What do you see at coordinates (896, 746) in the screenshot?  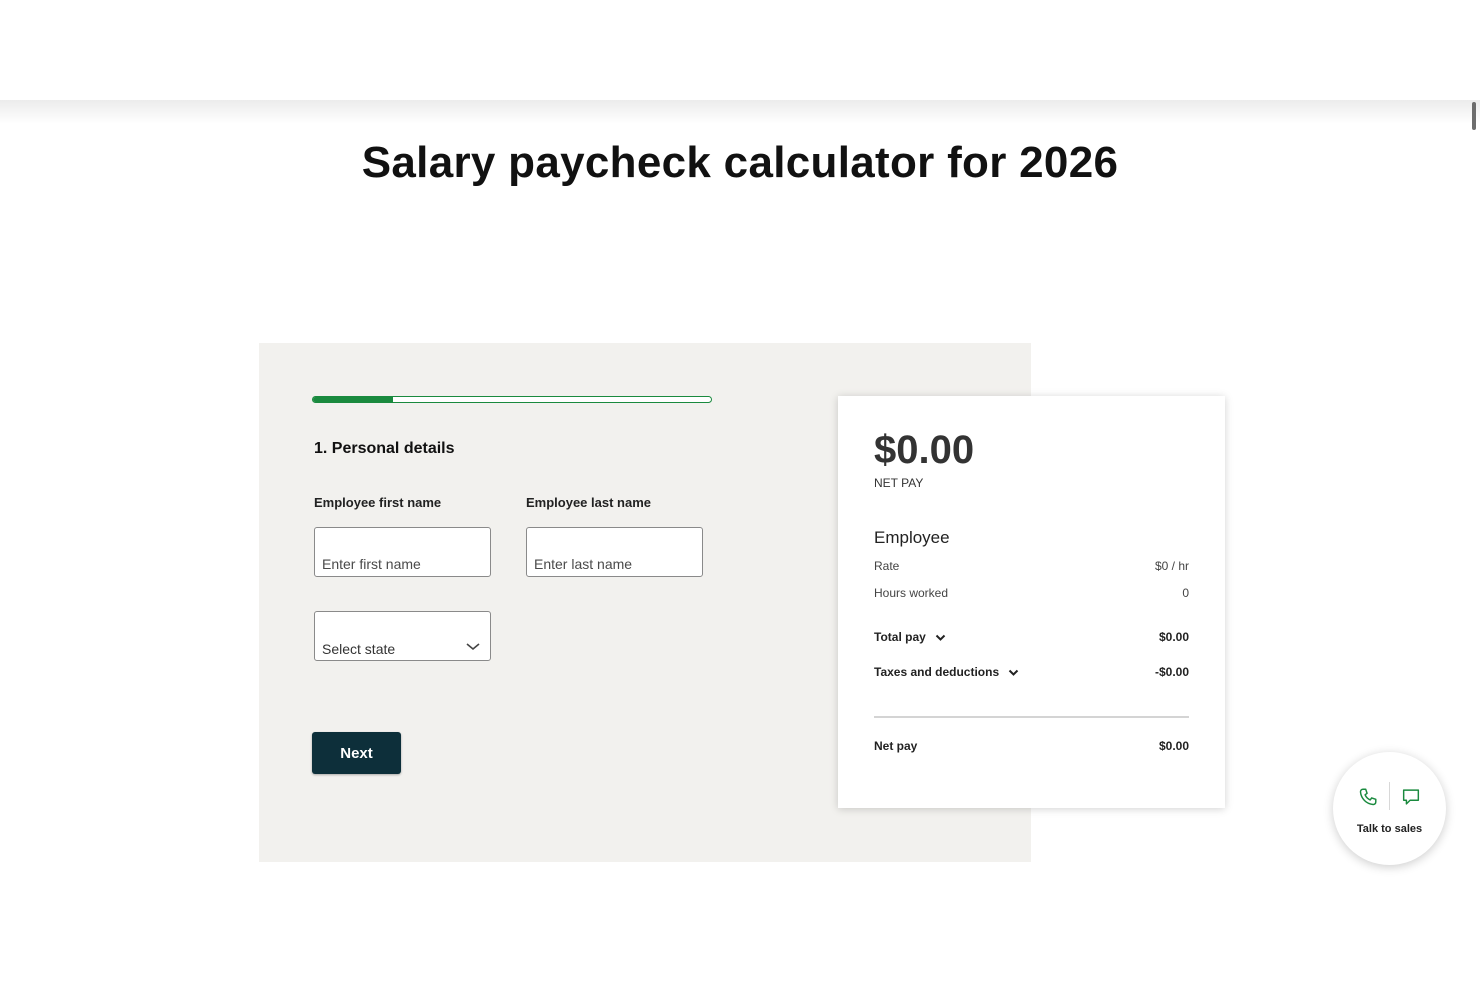 I see `net-pay-label: Net pay` at bounding box center [896, 746].